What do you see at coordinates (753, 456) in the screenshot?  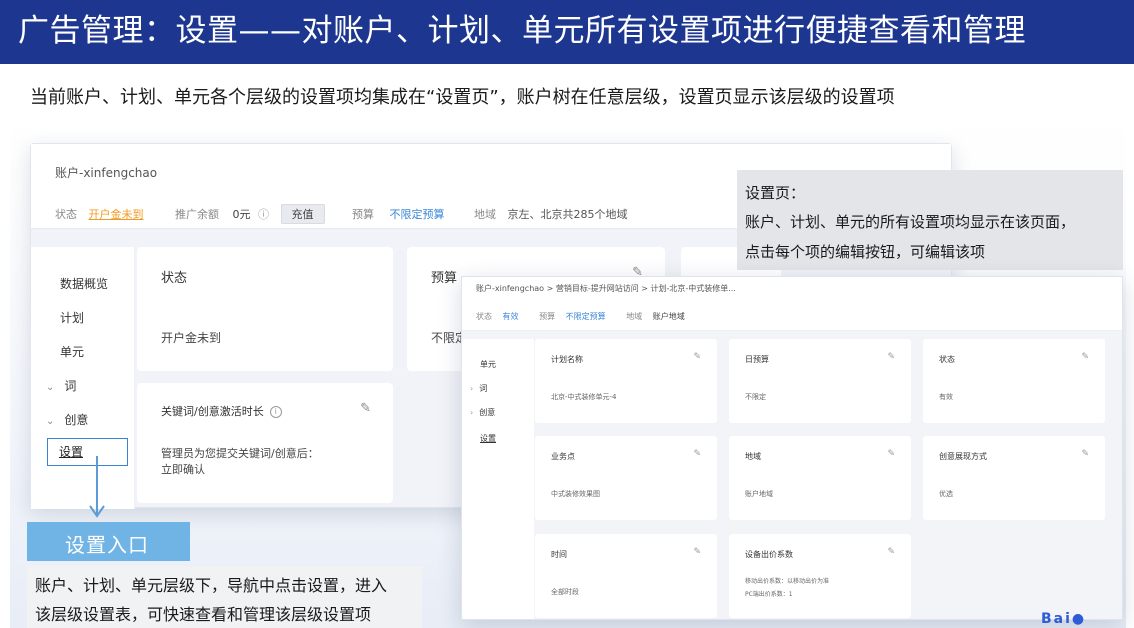 I see `card-title: 地域` at bounding box center [753, 456].